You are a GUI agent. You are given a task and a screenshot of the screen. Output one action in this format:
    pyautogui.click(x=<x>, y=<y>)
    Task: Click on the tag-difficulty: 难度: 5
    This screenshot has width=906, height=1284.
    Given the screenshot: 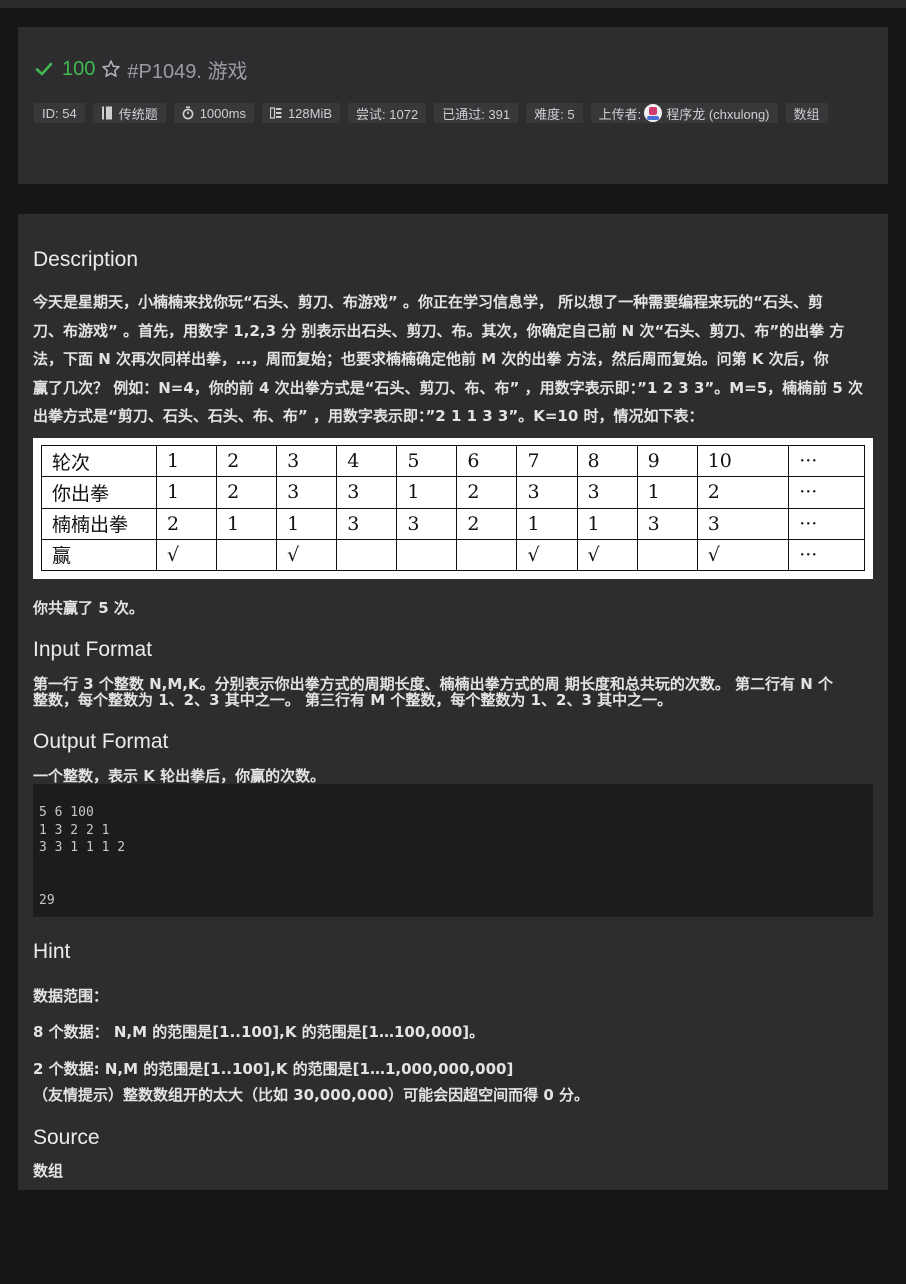 What is the action you would take?
    pyautogui.click(x=554, y=113)
    